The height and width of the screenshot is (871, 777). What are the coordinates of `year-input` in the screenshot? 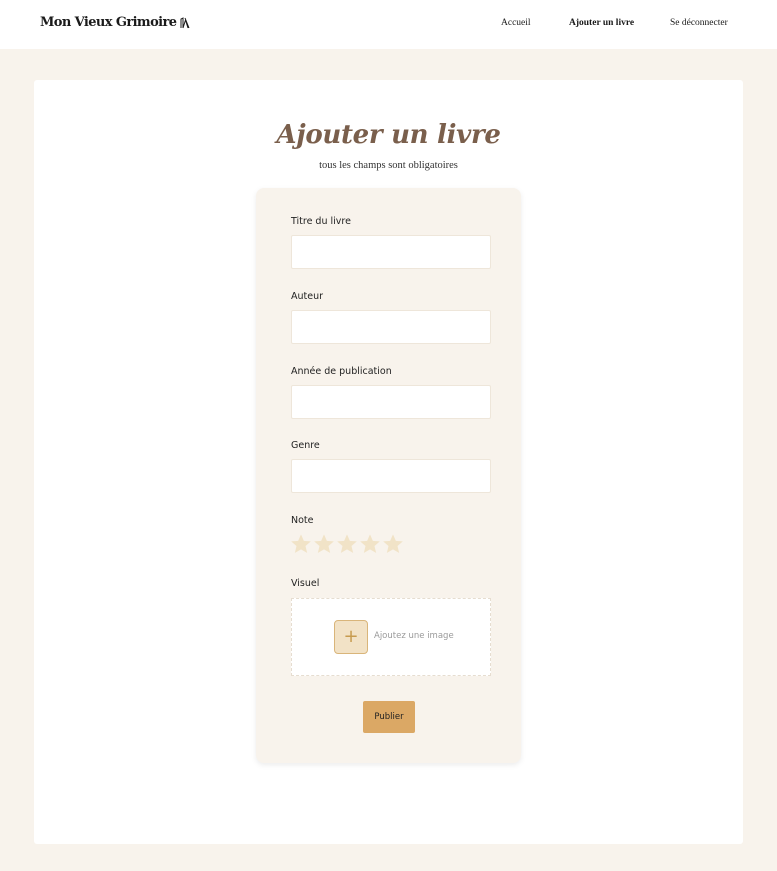 It's located at (391, 402).